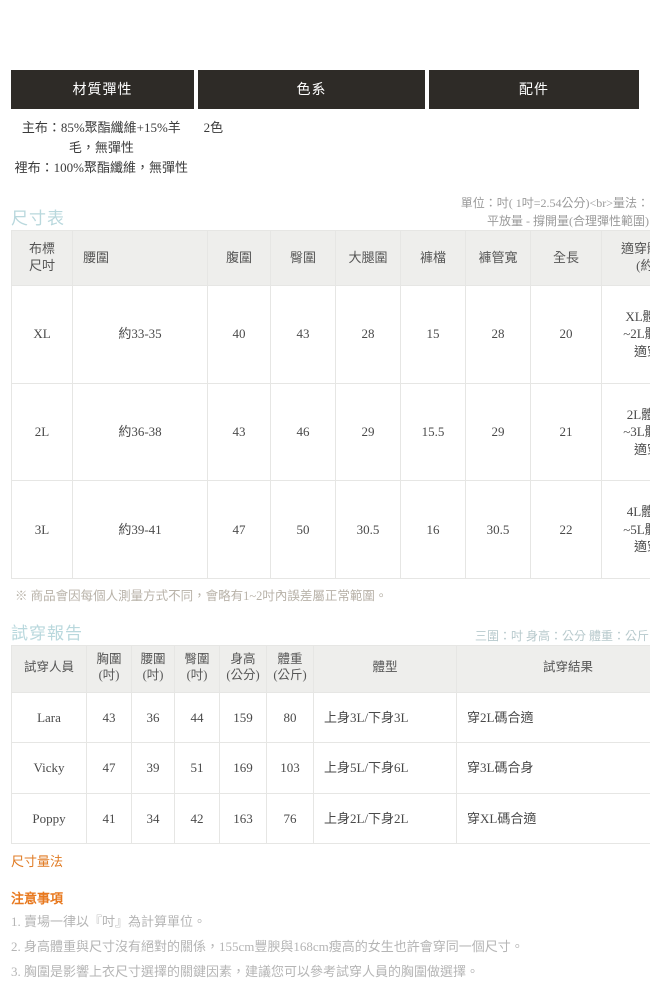 The width and height of the screenshot is (650, 985). What do you see at coordinates (498, 334) in the screenshot?
I see `size-cell-leg-width: 28` at bounding box center [498, 334].